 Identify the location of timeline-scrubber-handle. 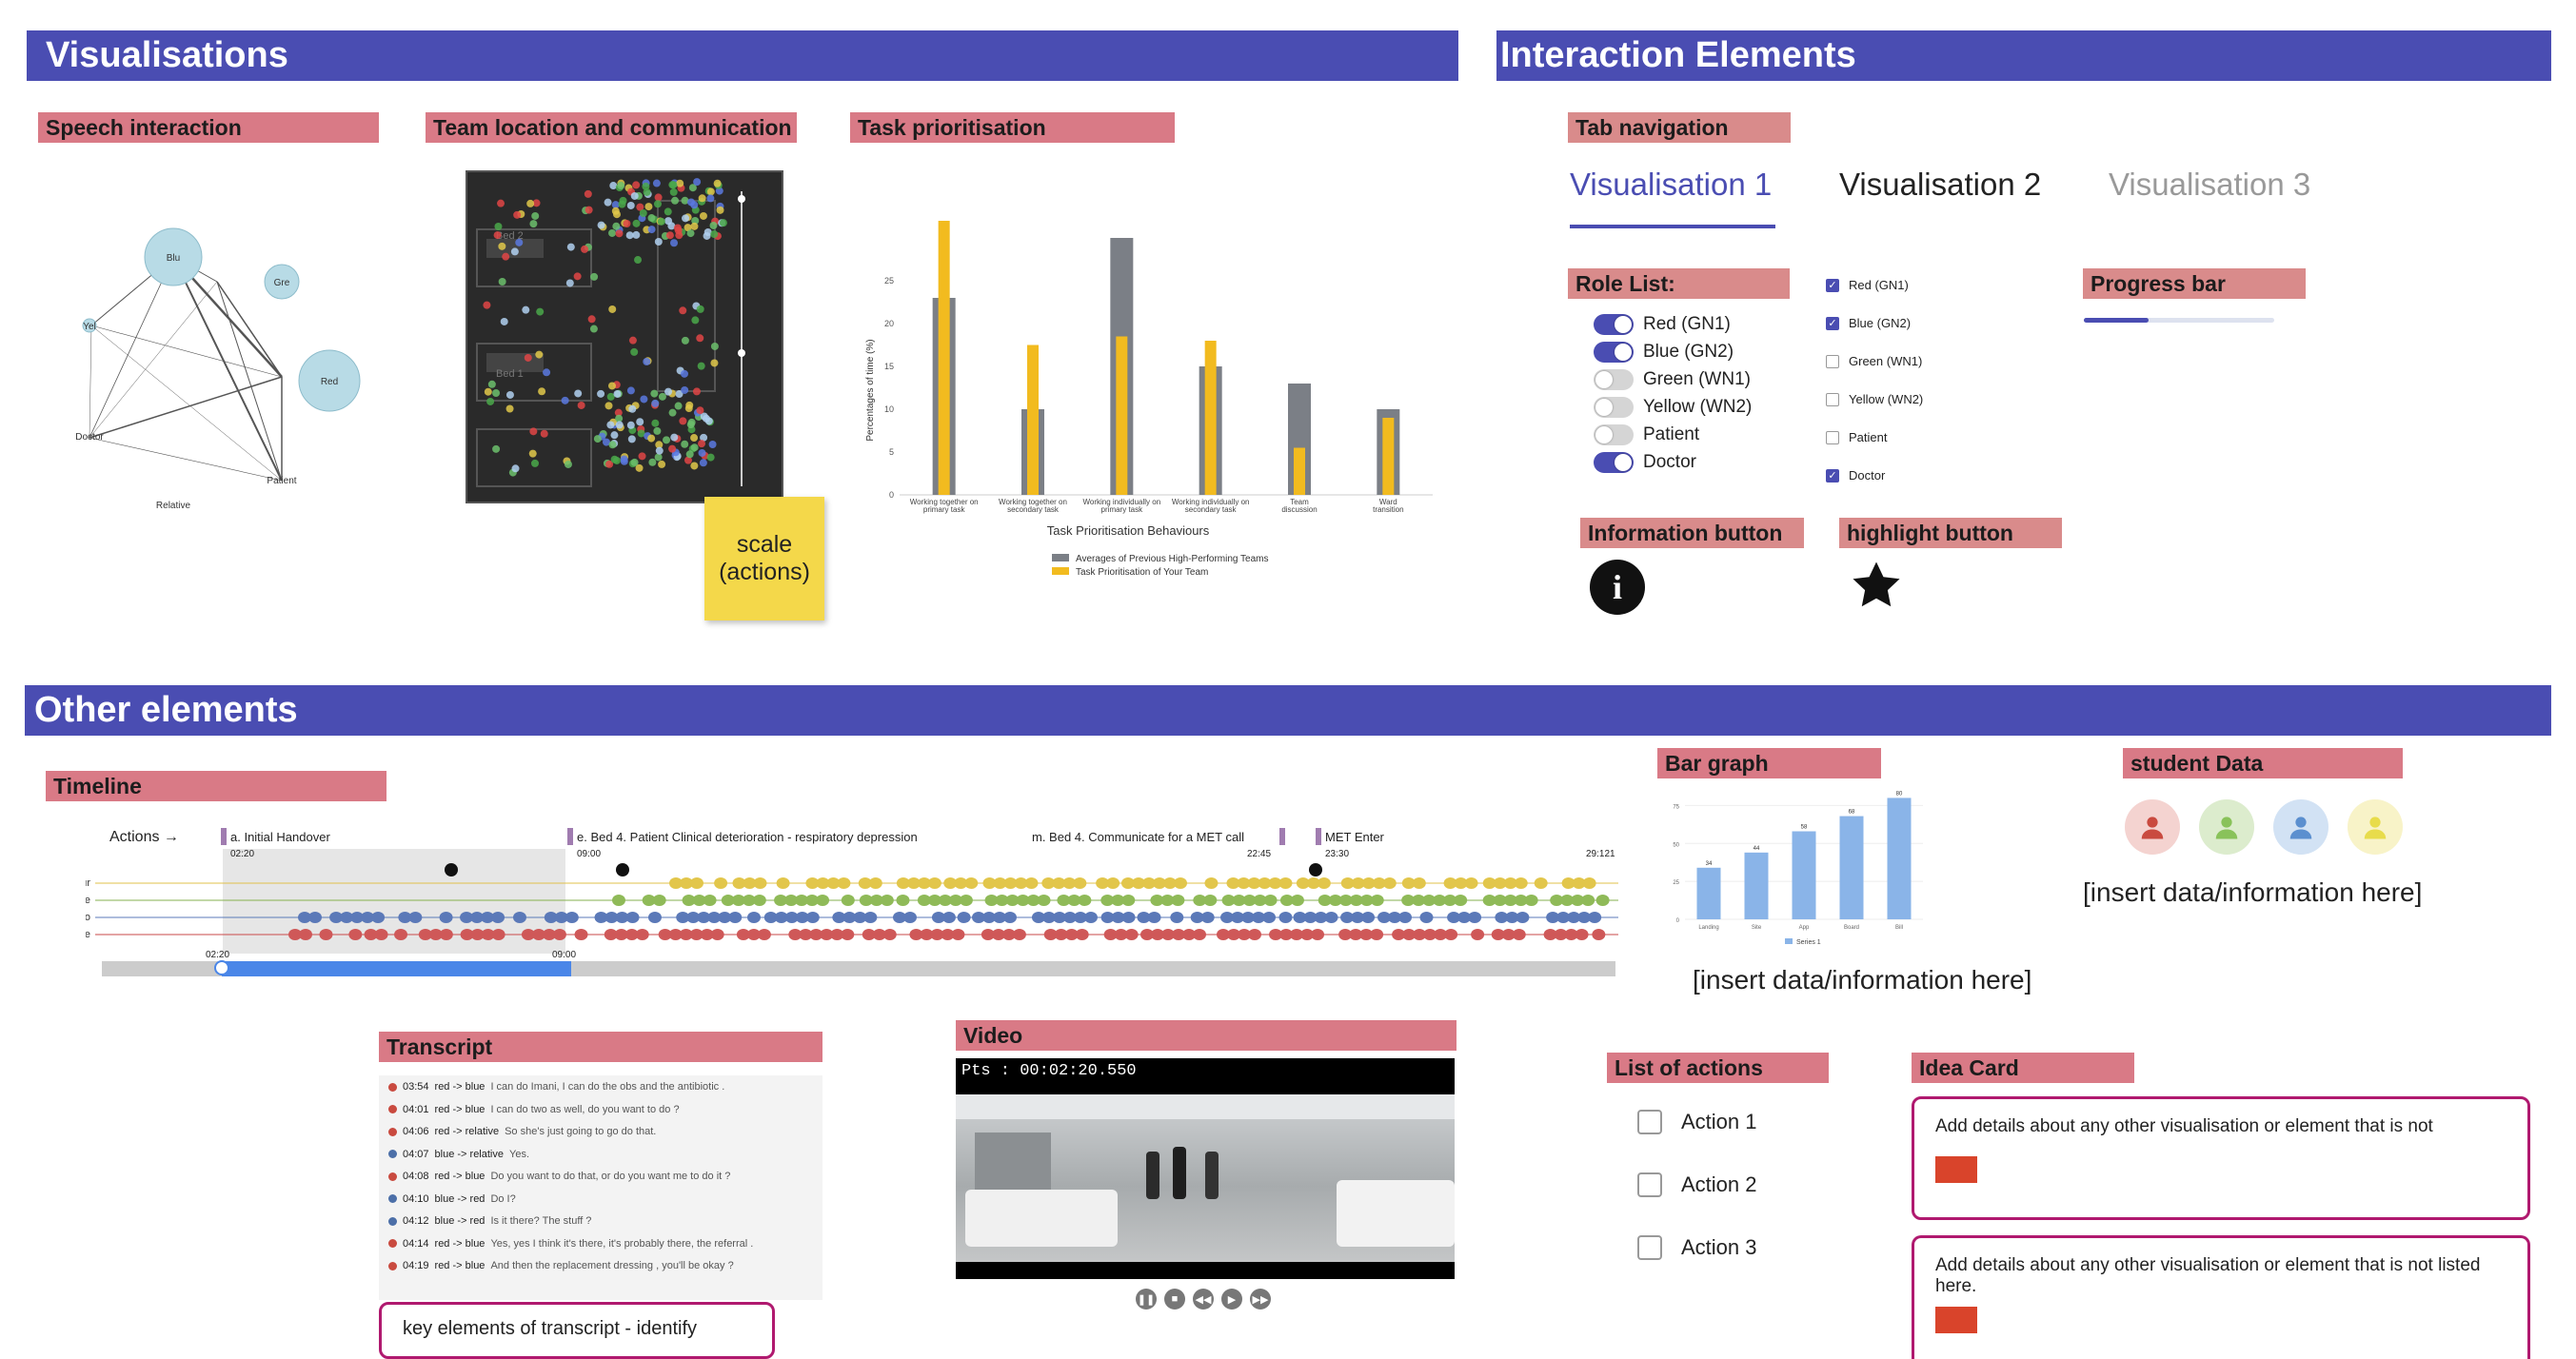
(221, 967).